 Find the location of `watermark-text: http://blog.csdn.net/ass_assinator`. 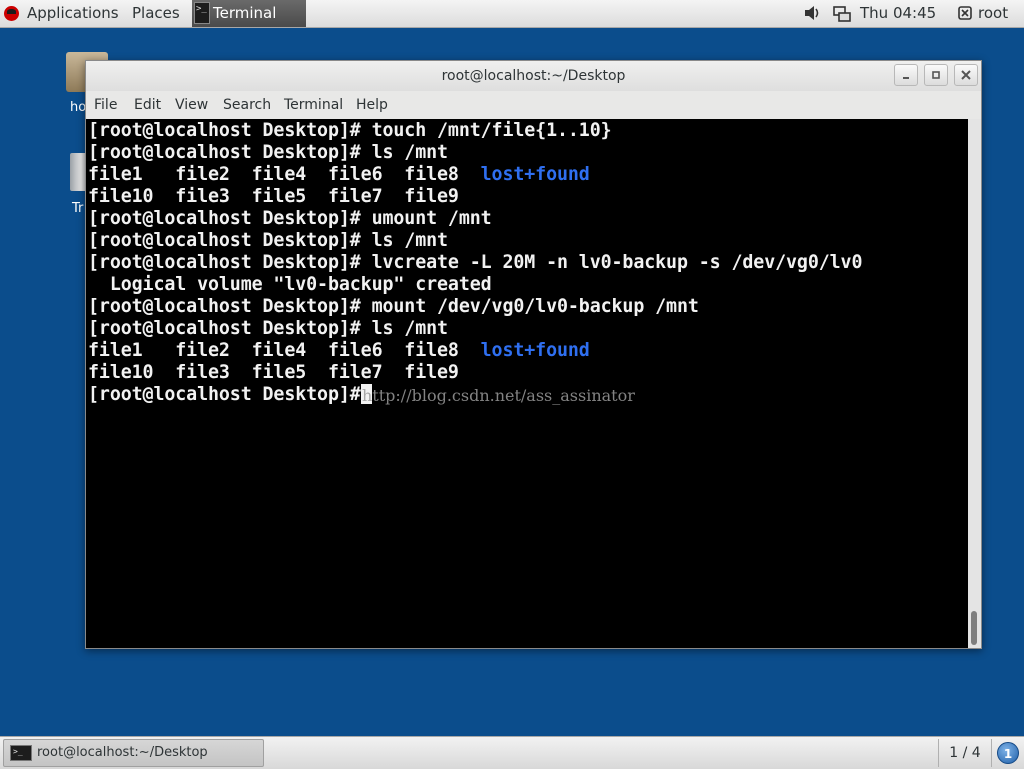

watermark-text: http://blog.csdn.net/ass_assinator is located at coordinates (498, 395).